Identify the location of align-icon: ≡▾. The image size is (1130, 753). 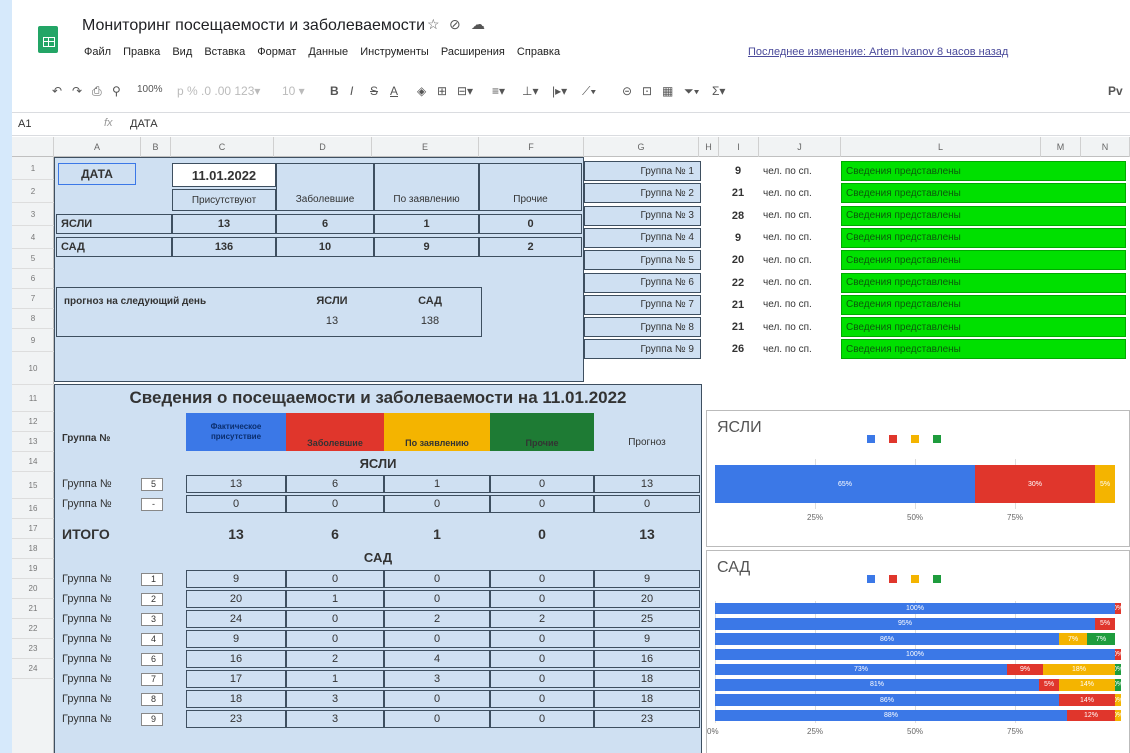
(498, 91).